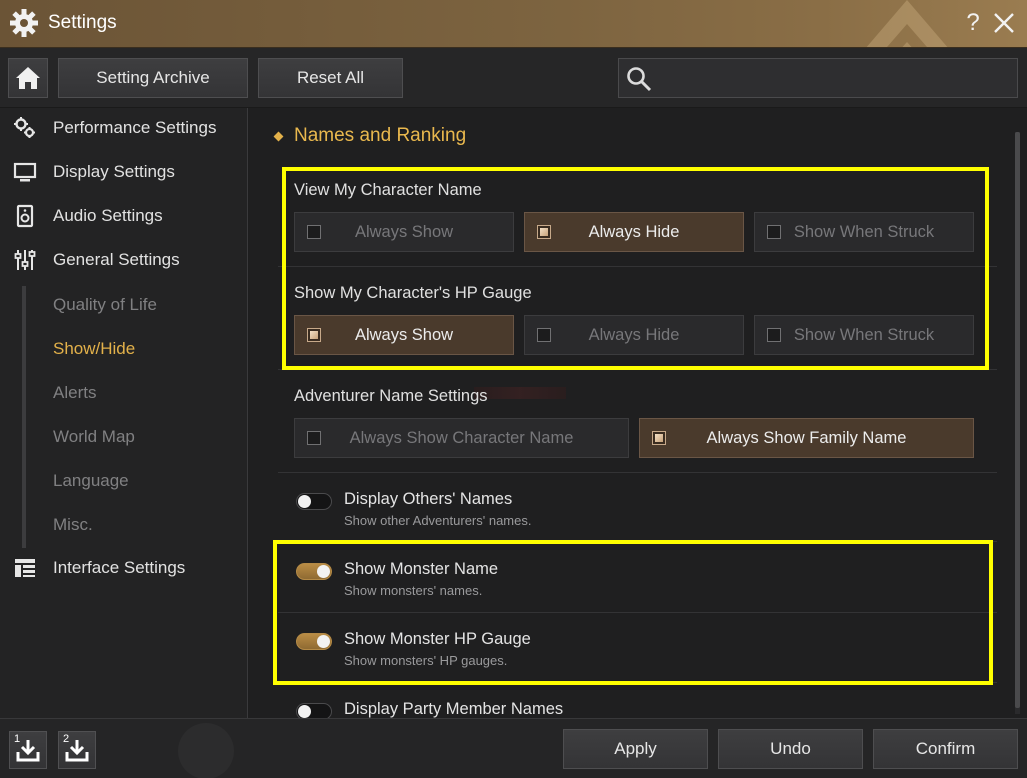  Describe the element at coordinates (74, 393) in the screenshot. I see `sidebar-subitem-alerts: Alerts` at that location.